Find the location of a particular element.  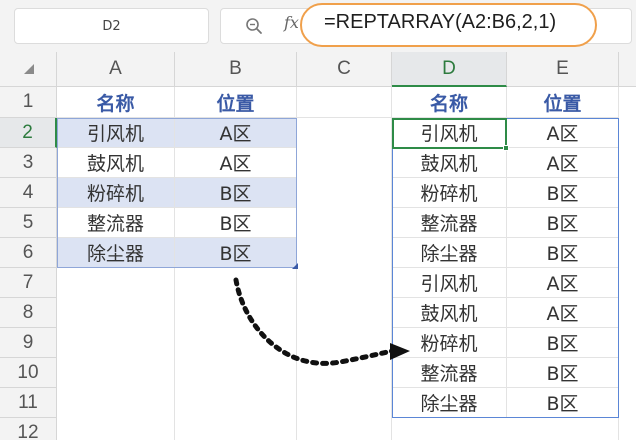

row-header-1: 1 is located at coordinates (28, 102).